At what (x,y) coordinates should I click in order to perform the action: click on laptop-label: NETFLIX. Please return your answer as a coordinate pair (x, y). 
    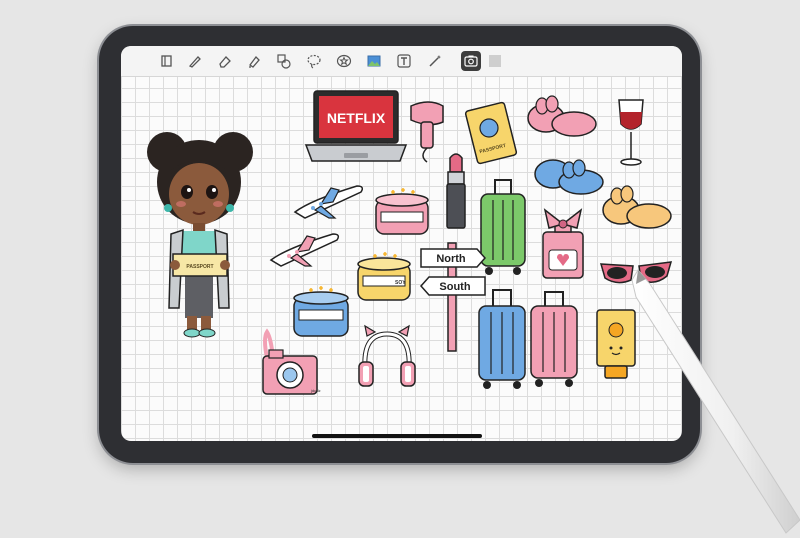
    Looking at the image, I should click on (356, 118).